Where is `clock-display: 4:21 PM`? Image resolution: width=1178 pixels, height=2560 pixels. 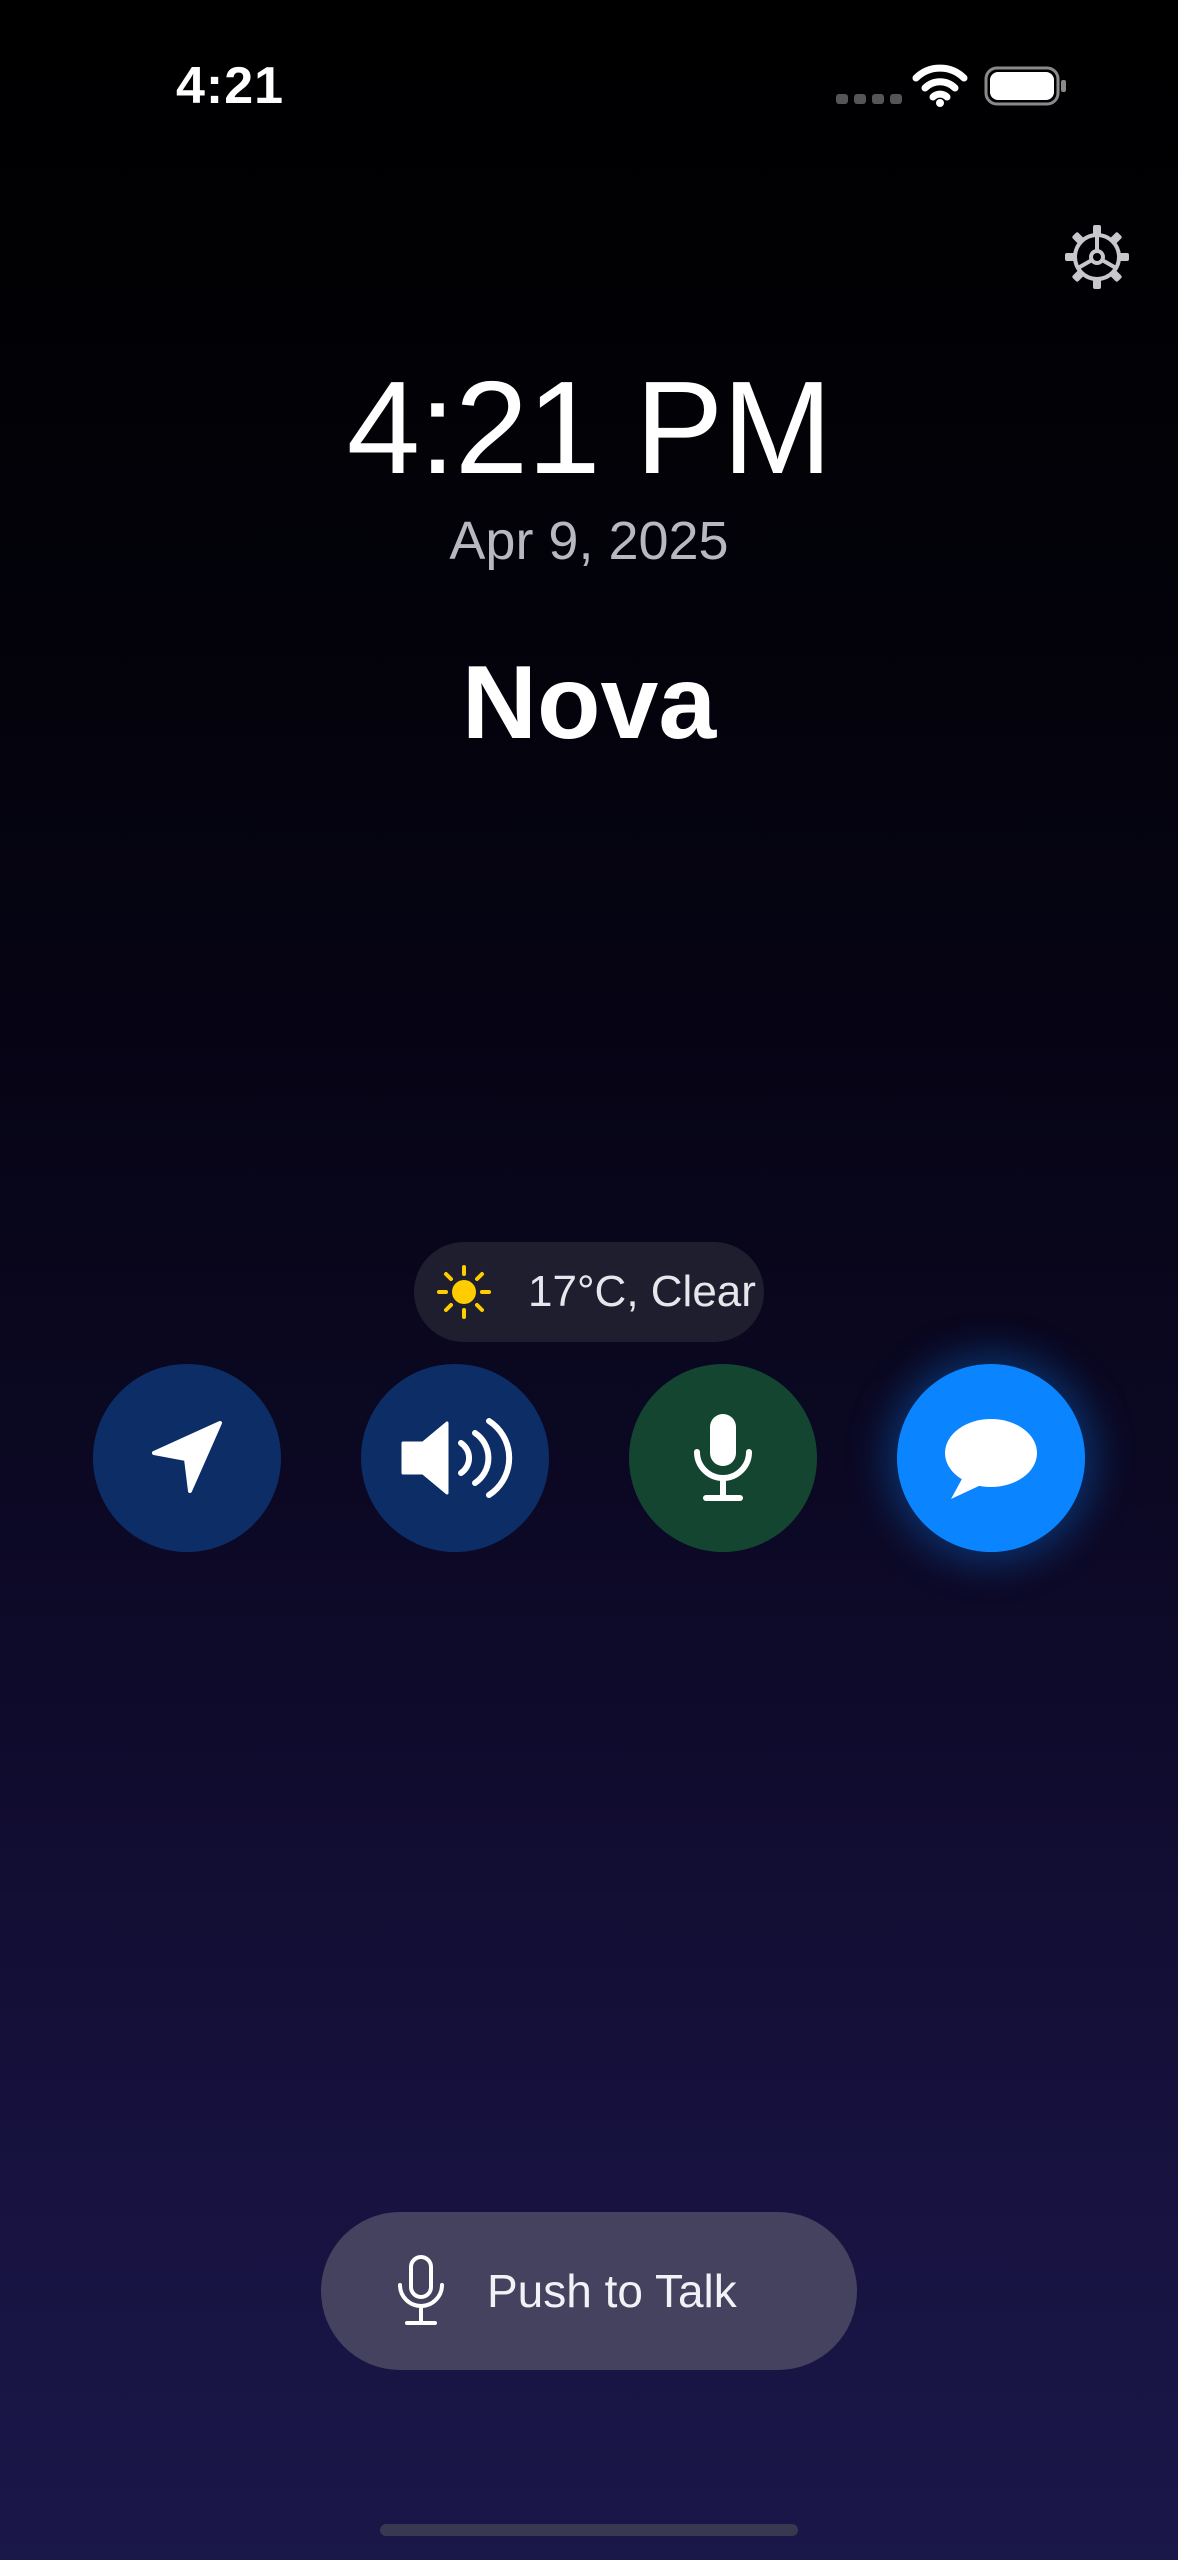 clock-display: 4:21 PM is located at coordinates (589, 427).